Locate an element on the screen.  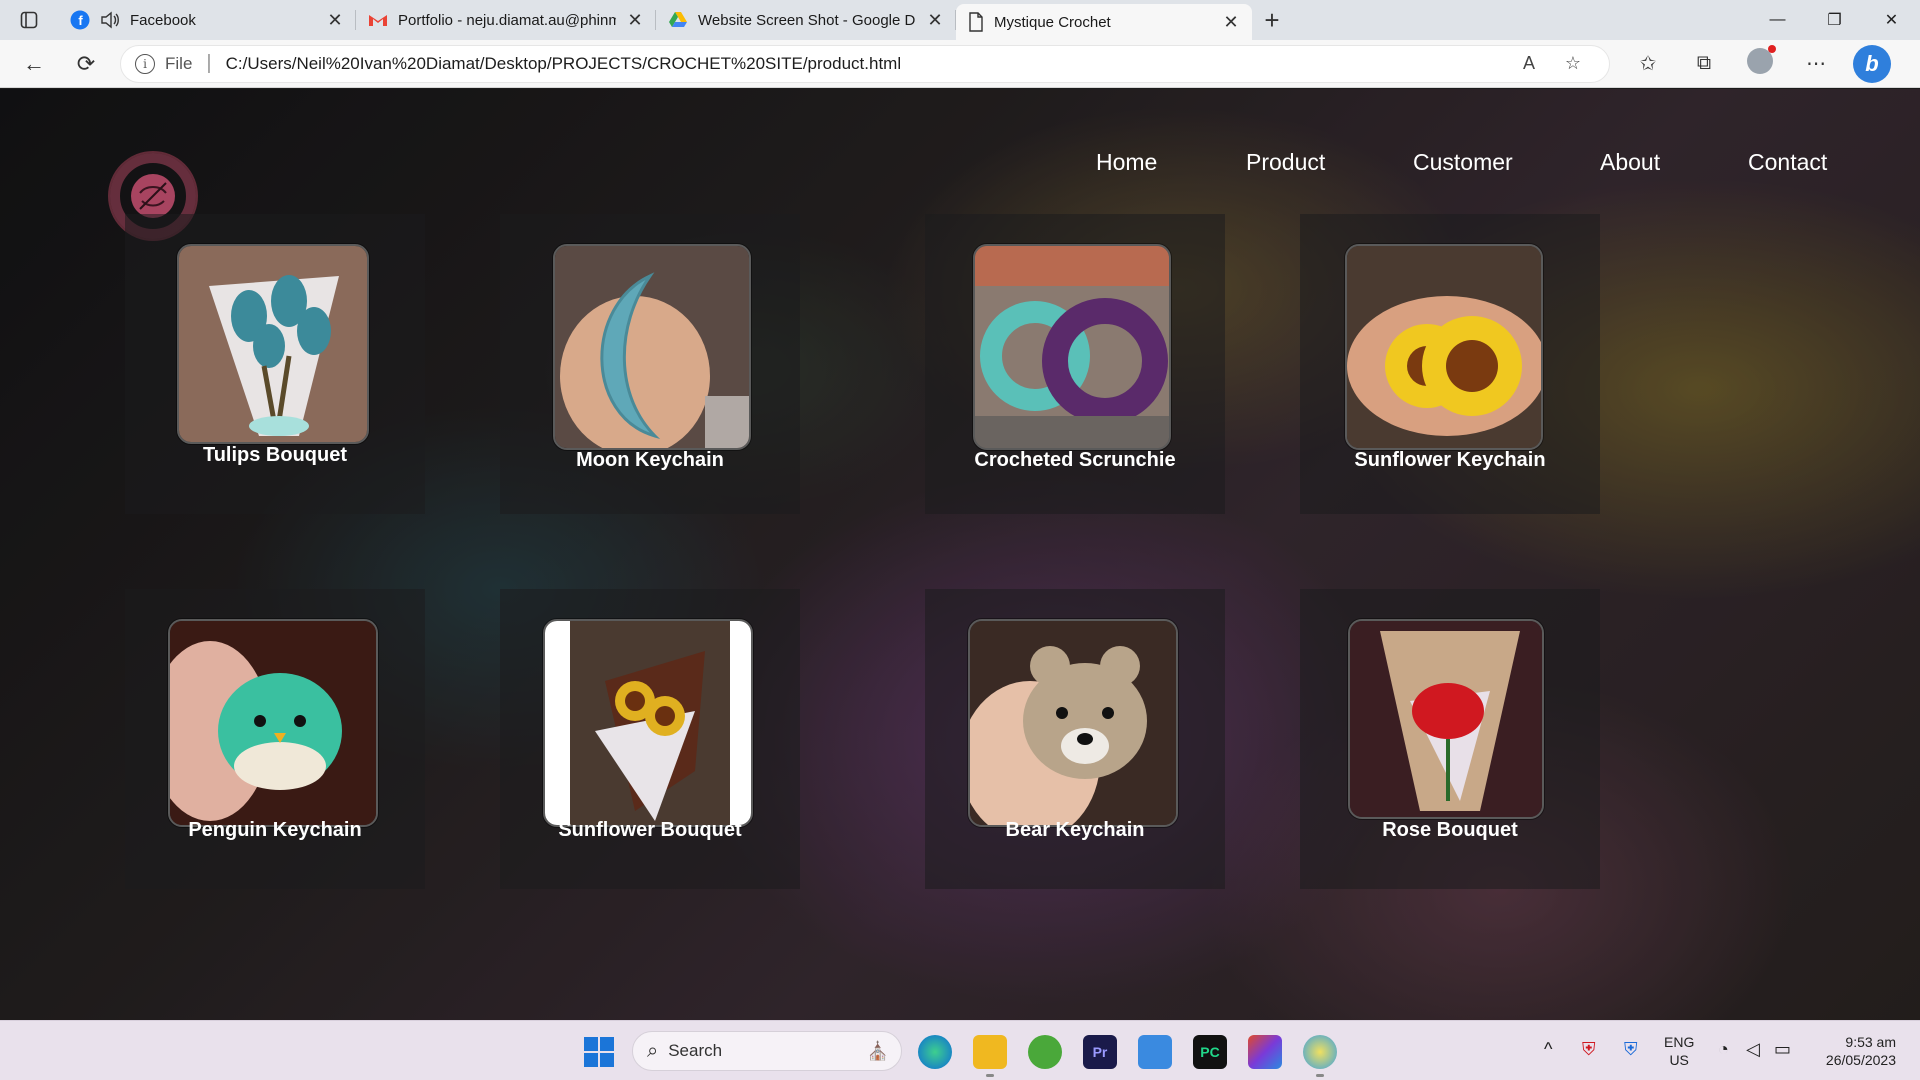
taskbar-clock: 9:53 am 26/05/2023 is located at coordinates (1861, 1051).